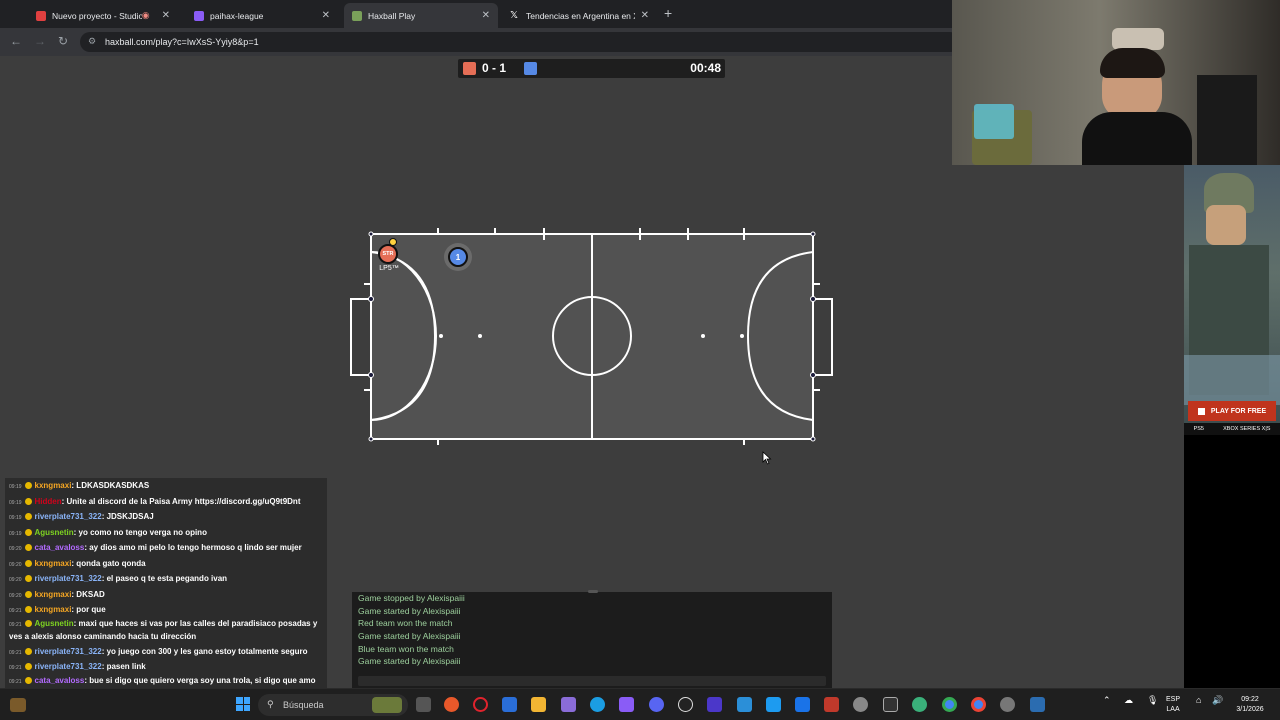 The image size is (1280, 720). What do you see at coordinates (458, 257) in the screenshot?
I see `blue-player: 1` at bounding box center [458, 257].